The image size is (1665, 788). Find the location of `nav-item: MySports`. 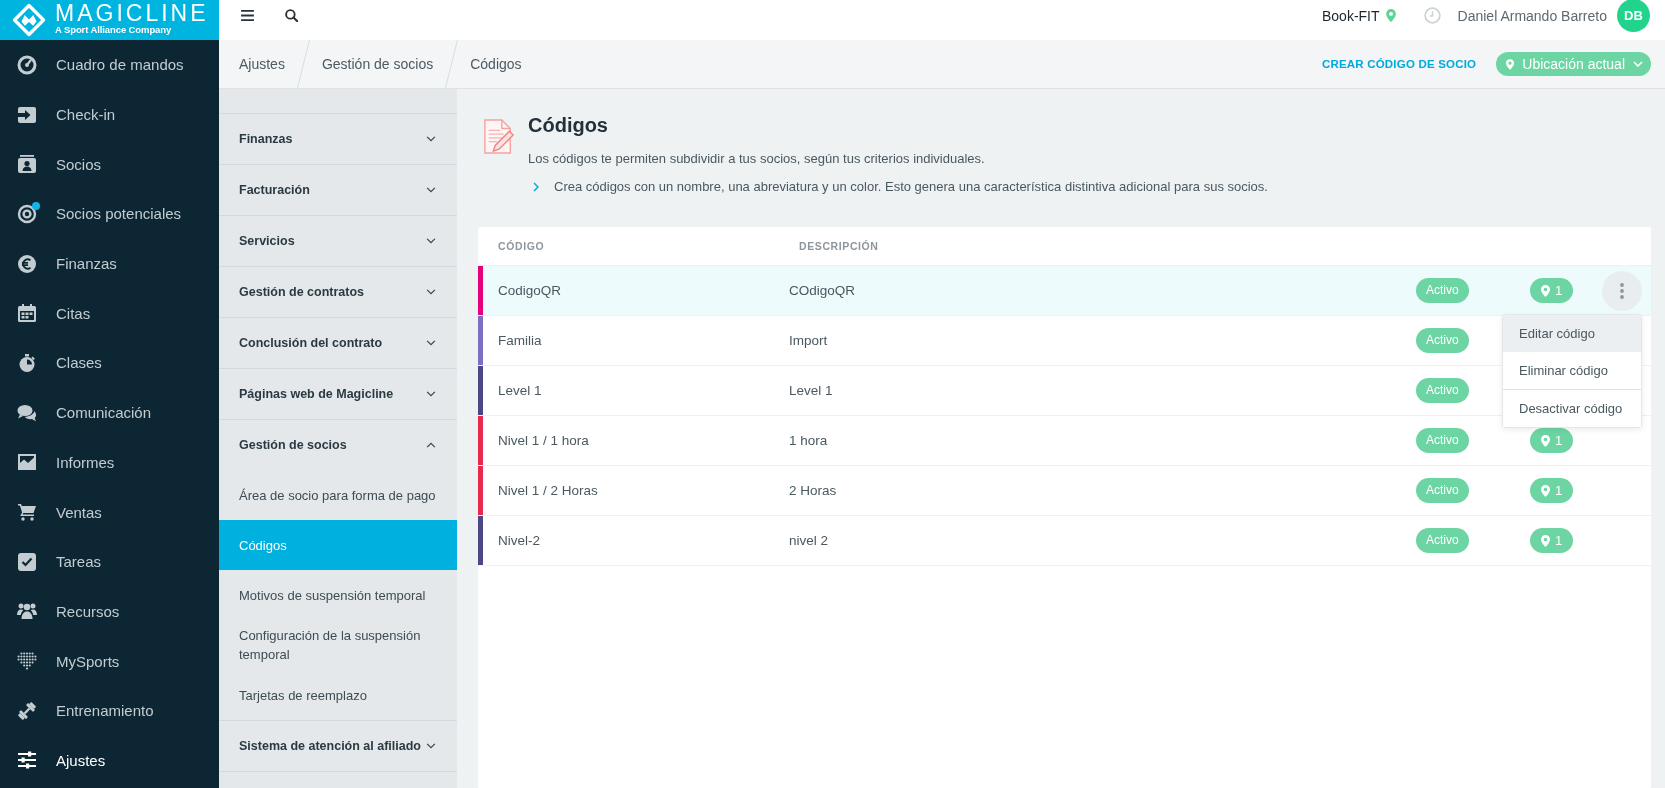

nav-item: MySports is located at coordinates (109, 661).